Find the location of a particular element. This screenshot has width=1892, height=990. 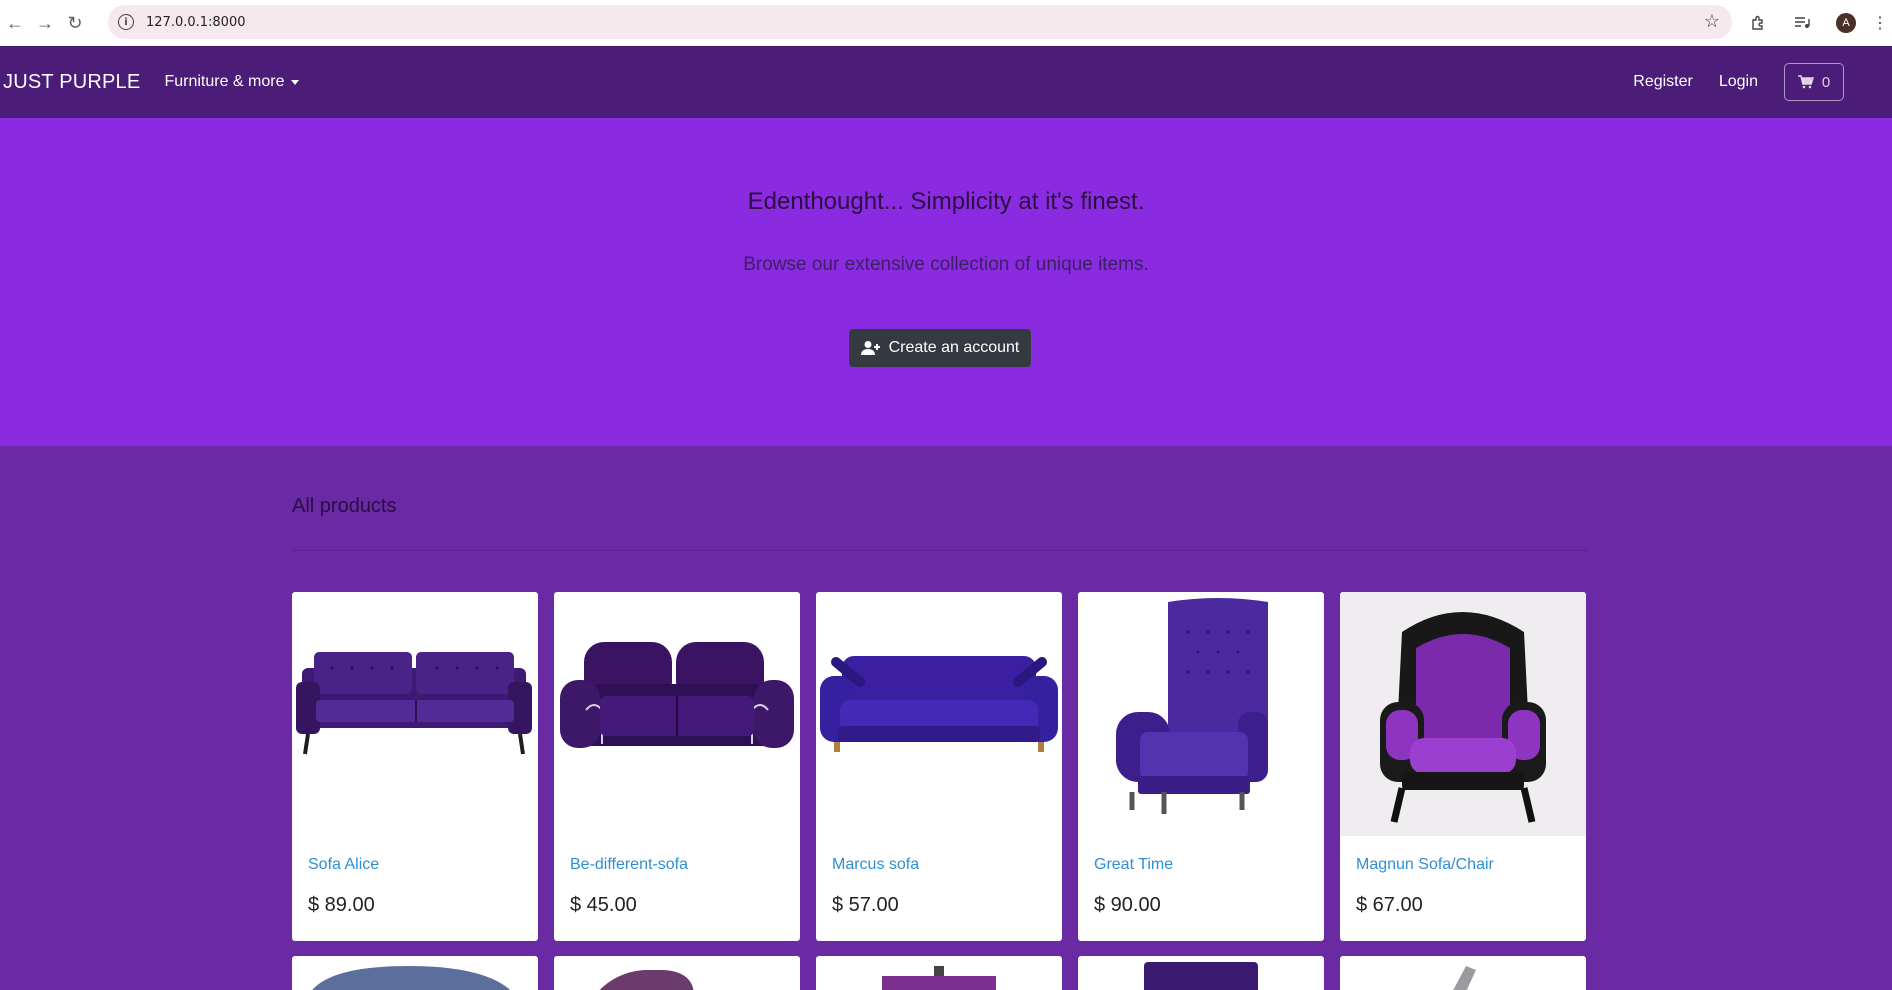

site-info-icon: i is located at coordinates (126, 22).